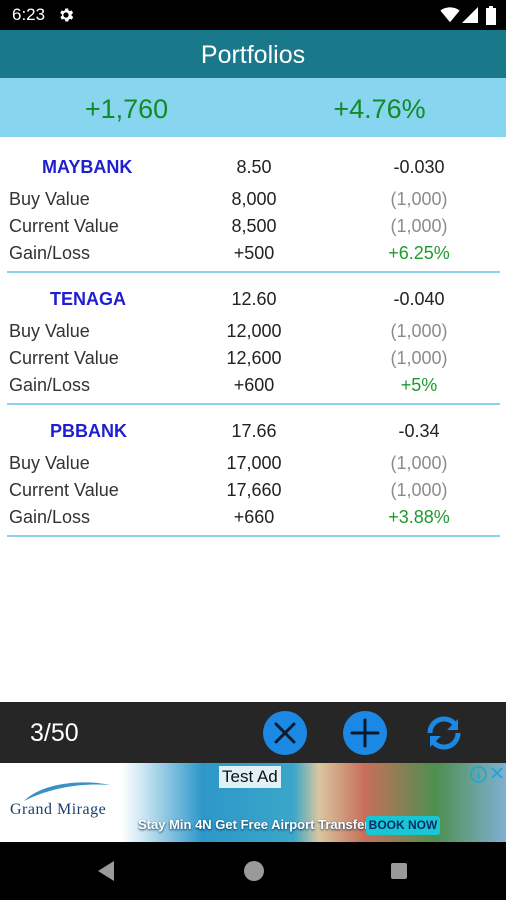 The image size is (506, 900). I want to click on stock-change: -0.34, so click(419, 431).